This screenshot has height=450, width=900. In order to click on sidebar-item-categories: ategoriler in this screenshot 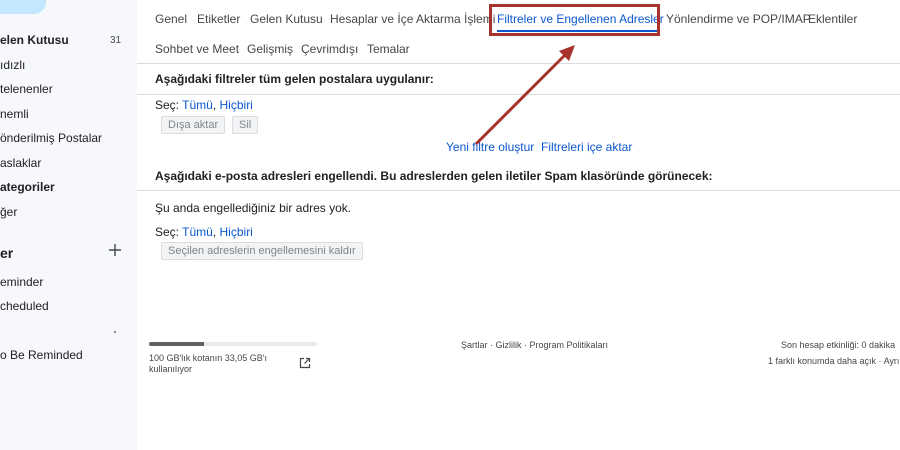, I will do `click(27, 187)`.